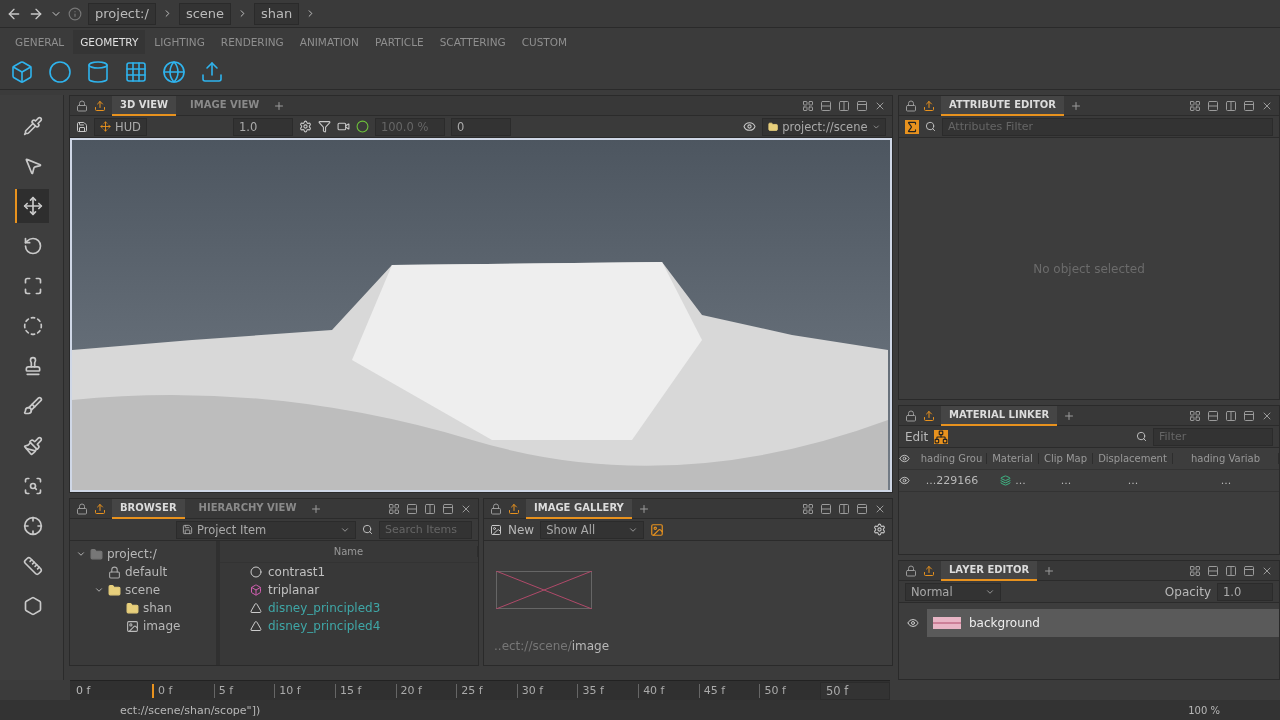 This screenshot has width=1280, height=720. I want to click on project-item-dropdown: Project Item, so click(266, 529).